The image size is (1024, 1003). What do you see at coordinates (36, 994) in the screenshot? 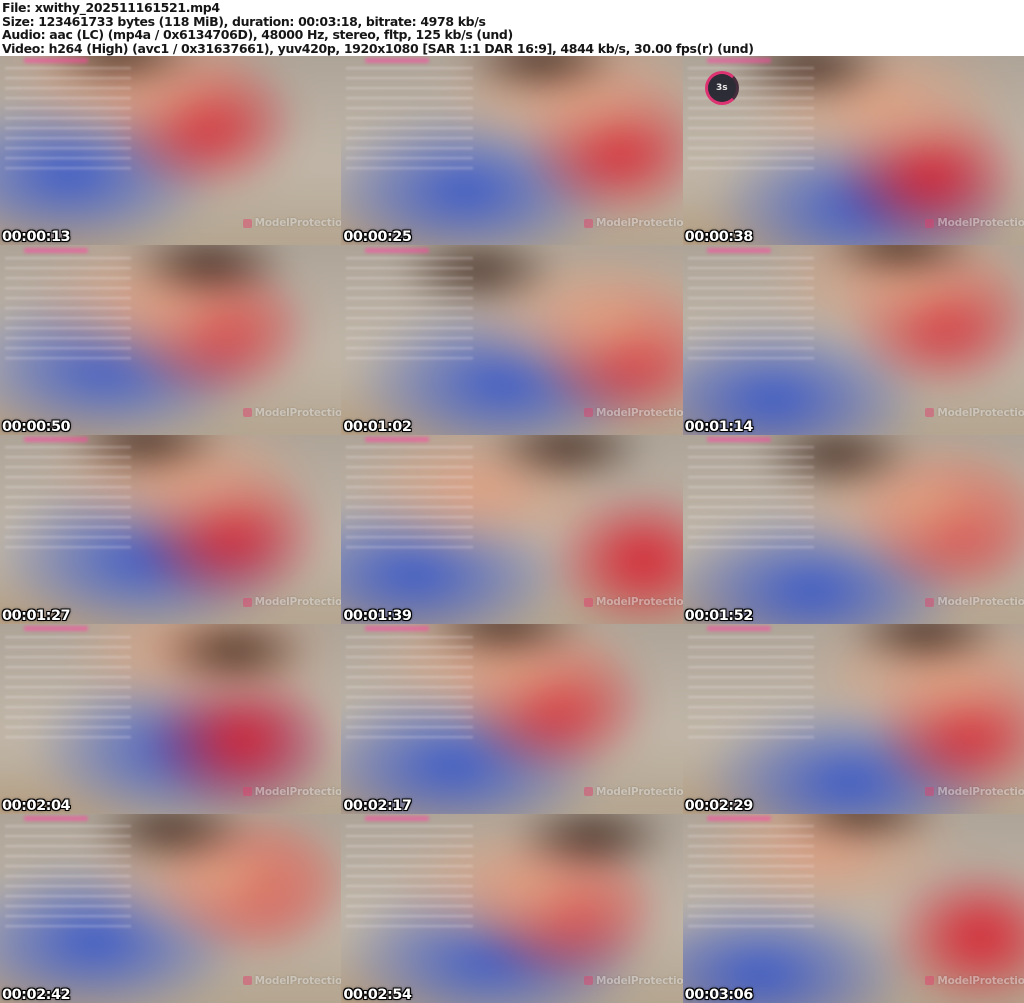
I see `timecode-label: 00:02:42` at bounding box center [36, 994].